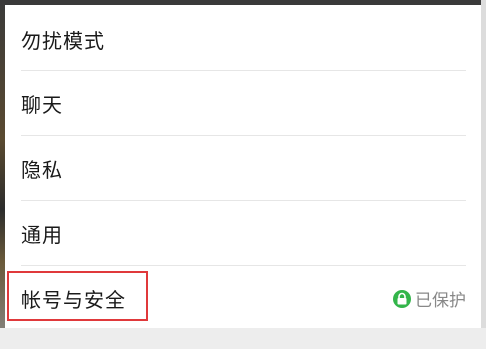 The width and height of the screenshot is (486, 349). Describe the element at coordinates (440, 301) in the screenshot. I see `security-status-text: 已保护` at that location.